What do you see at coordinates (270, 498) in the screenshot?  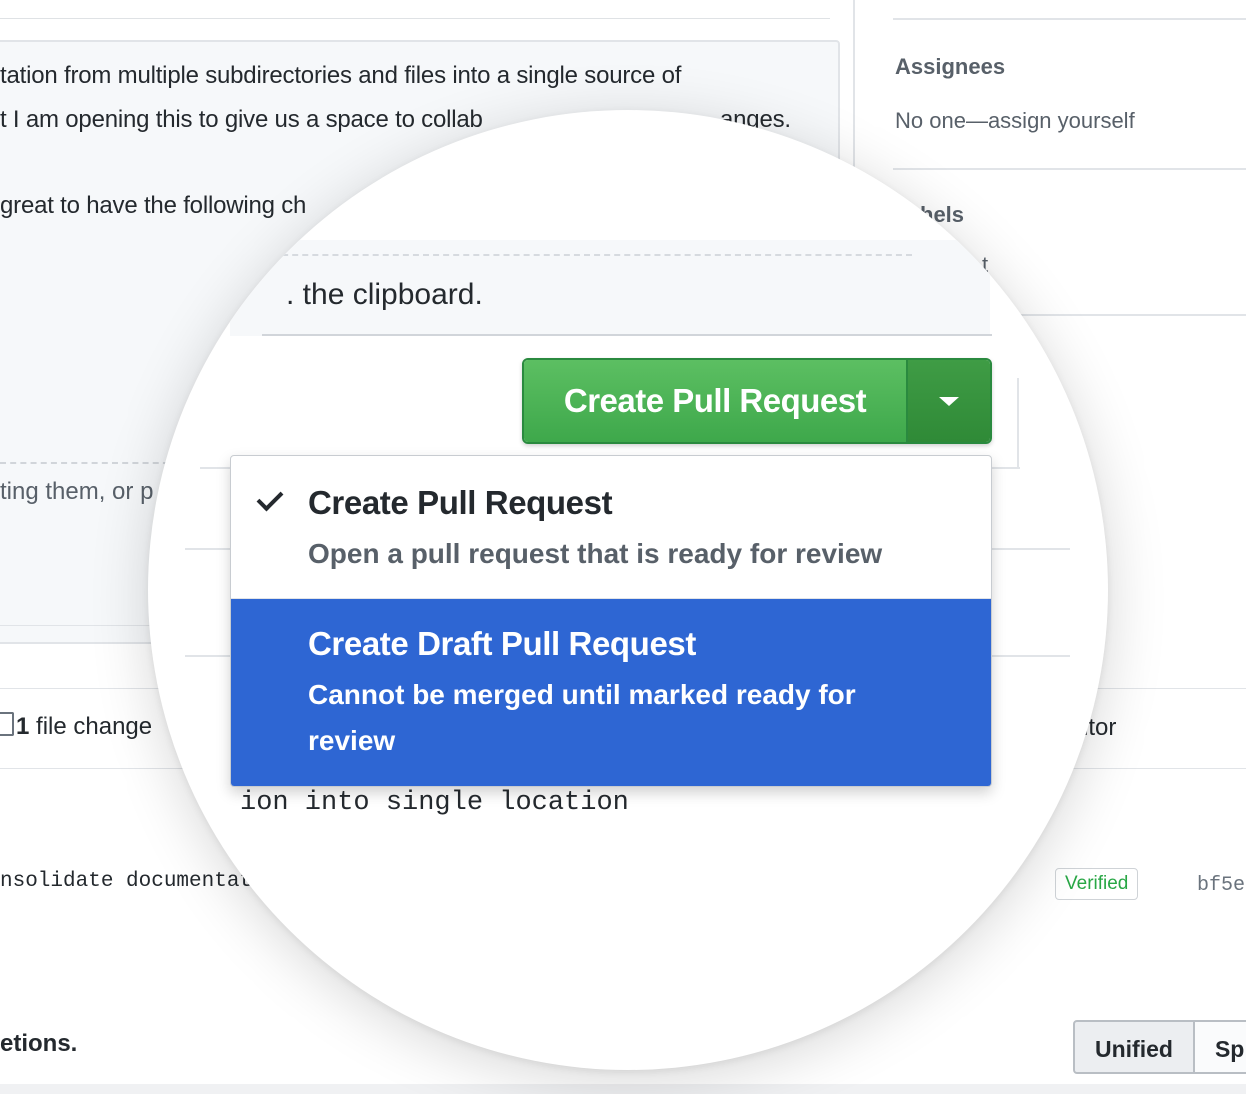 I see `check-icon` at bounding box center [270, 498].